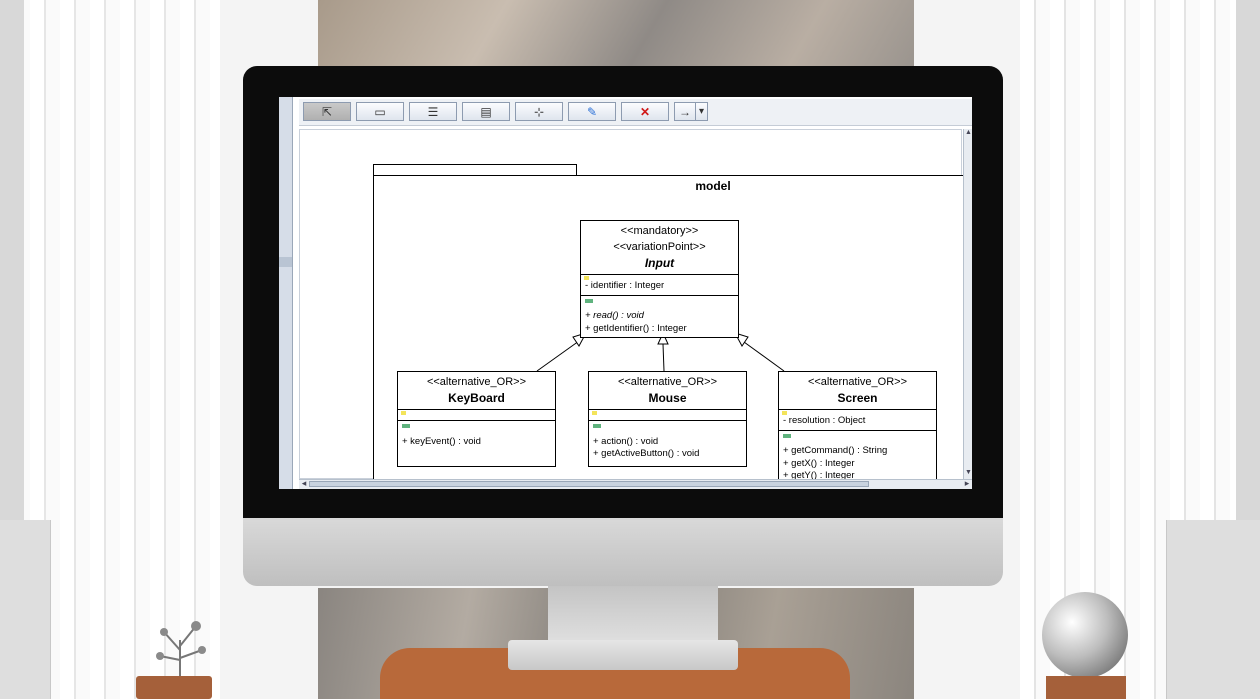  I want to click on operation-item: + getActiveButton() : void, so click(646, 453).